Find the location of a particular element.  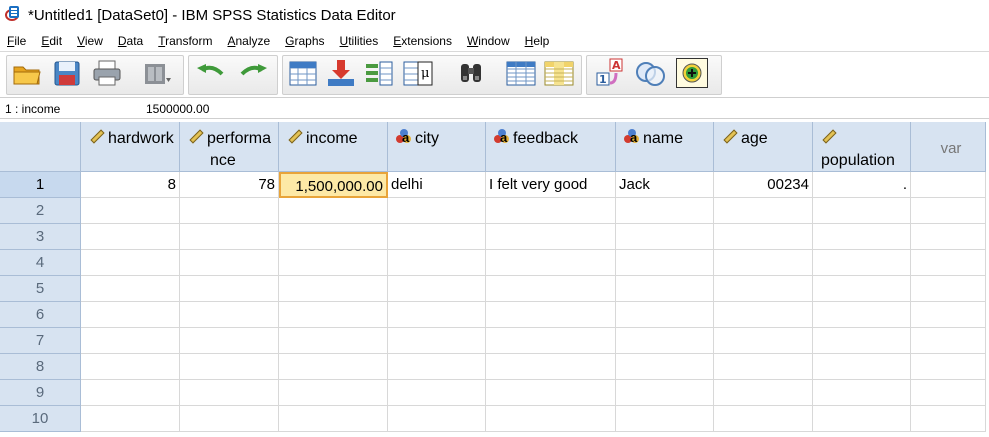

menu-window: Window is located at coordinates (489, 41).